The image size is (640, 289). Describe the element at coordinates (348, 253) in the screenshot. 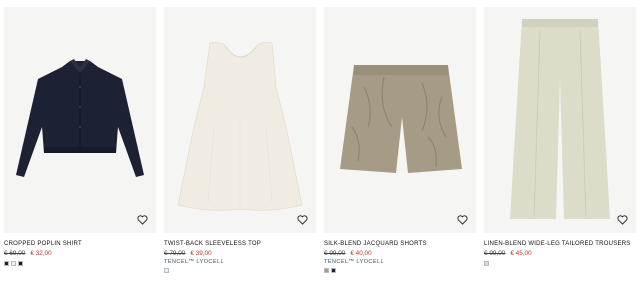

I see `product-prices: € 99,00 € 40,00` at that location.